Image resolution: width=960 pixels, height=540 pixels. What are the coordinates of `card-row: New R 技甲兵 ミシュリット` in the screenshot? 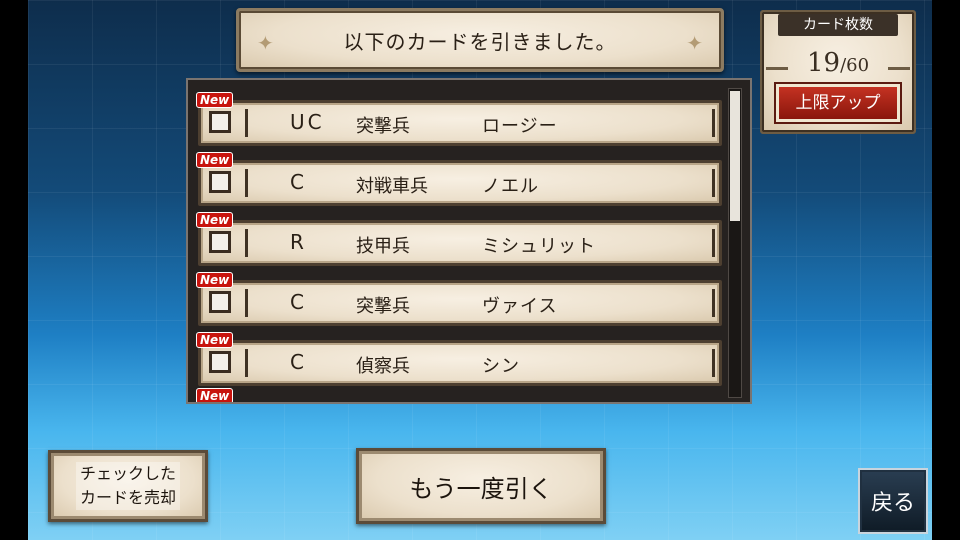 It's located at (459, 239).